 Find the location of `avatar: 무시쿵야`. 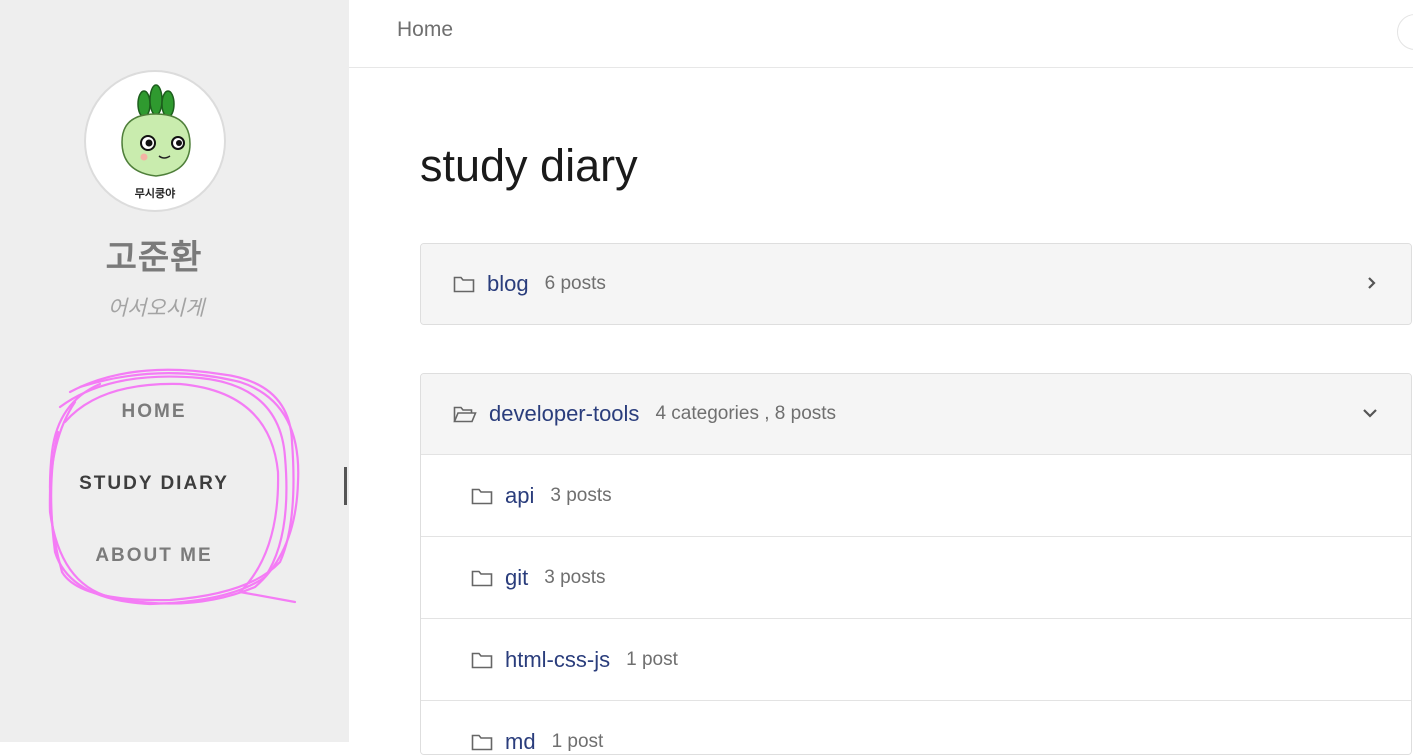

avatar: 무시쿵야 is located at coordinates (155, 141).